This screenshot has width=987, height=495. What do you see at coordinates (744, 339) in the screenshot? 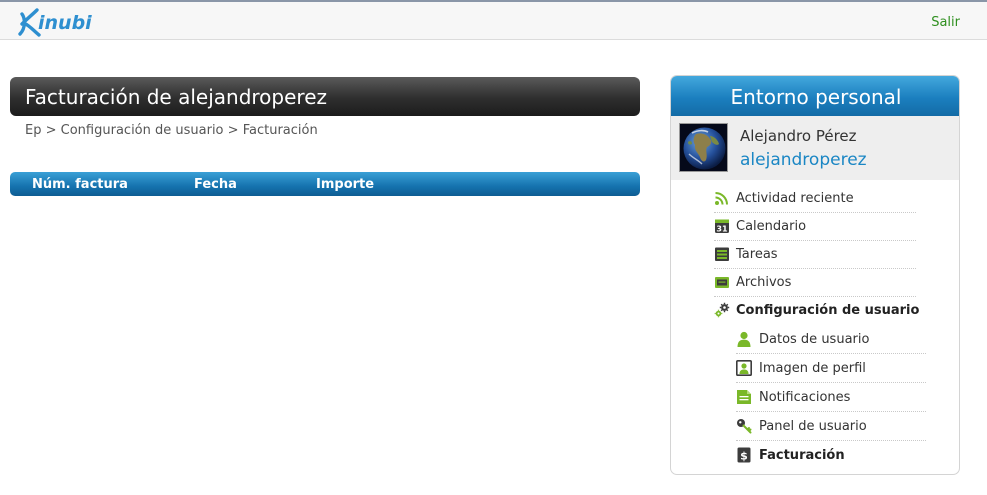
I see `user-icon` at bounding box center [744, 339].